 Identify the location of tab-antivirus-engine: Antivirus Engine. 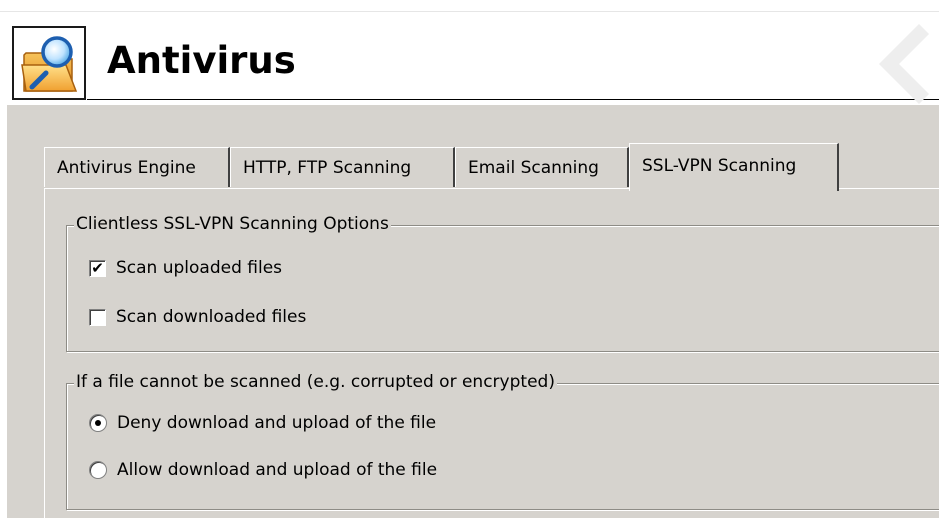
(137, 167).